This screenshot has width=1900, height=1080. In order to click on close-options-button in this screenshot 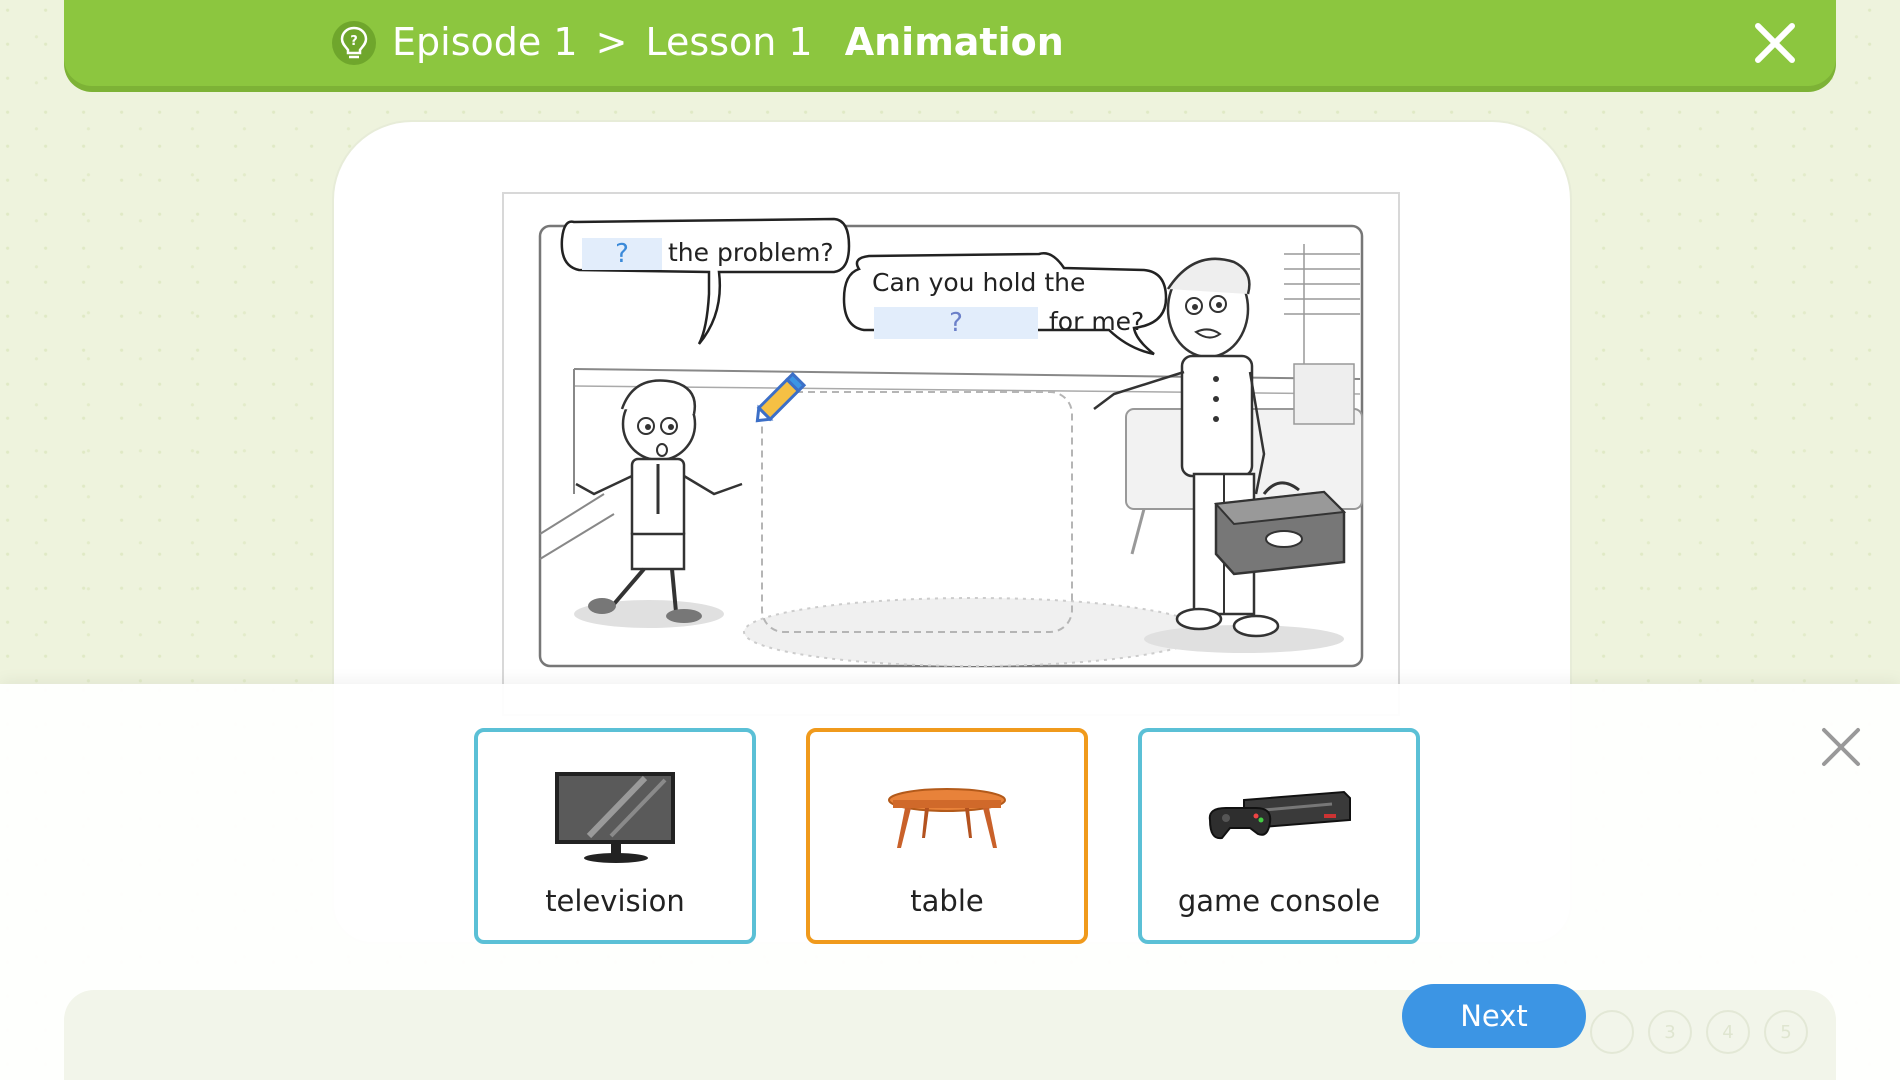, I will do `click(1841, 747)`.